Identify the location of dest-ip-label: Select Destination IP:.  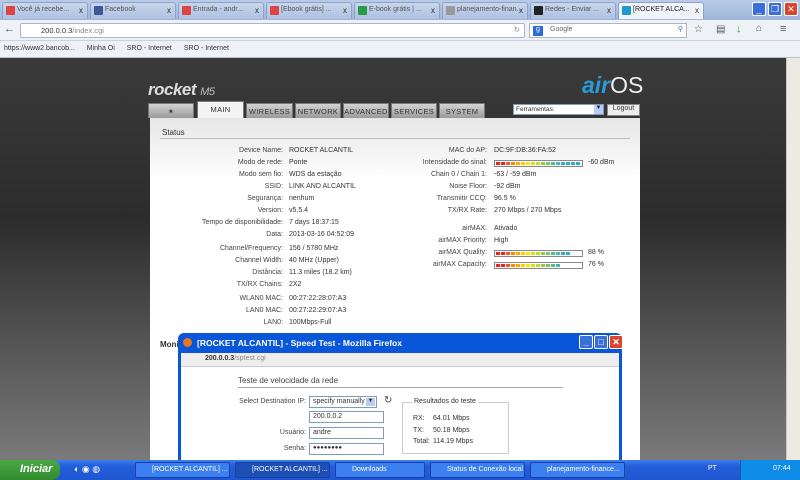
(272, 401).